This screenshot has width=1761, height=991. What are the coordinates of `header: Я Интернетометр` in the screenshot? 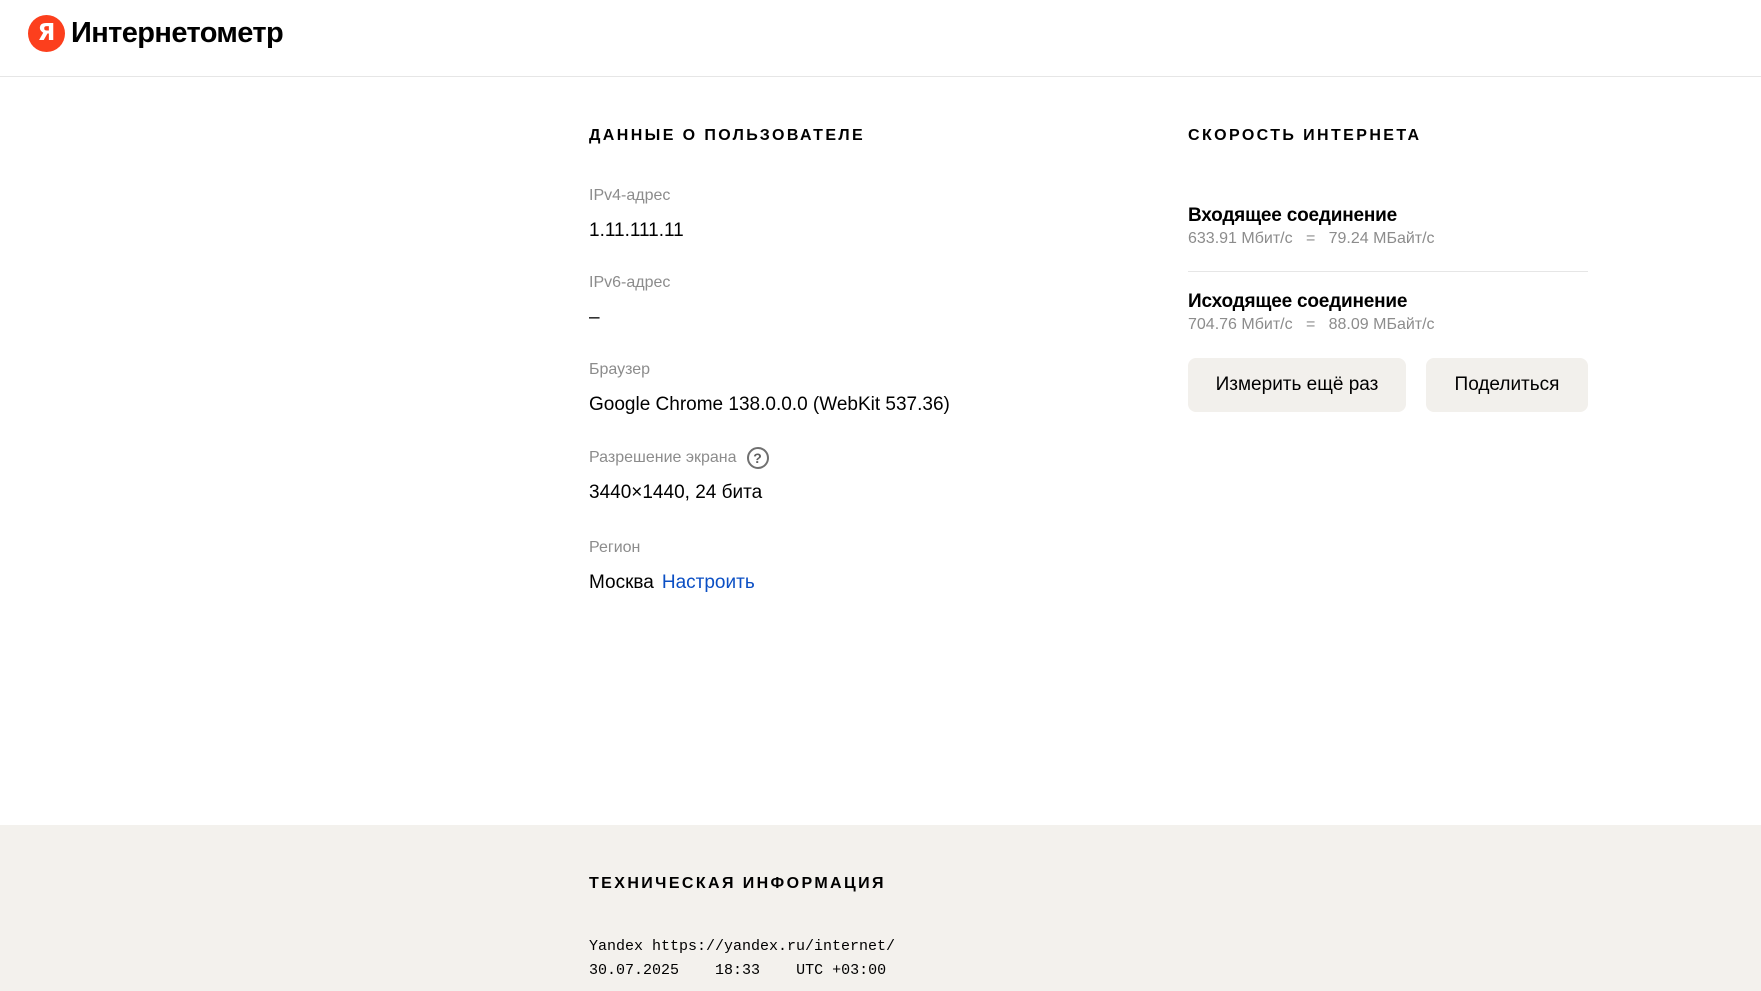 It's located at (880, 38).